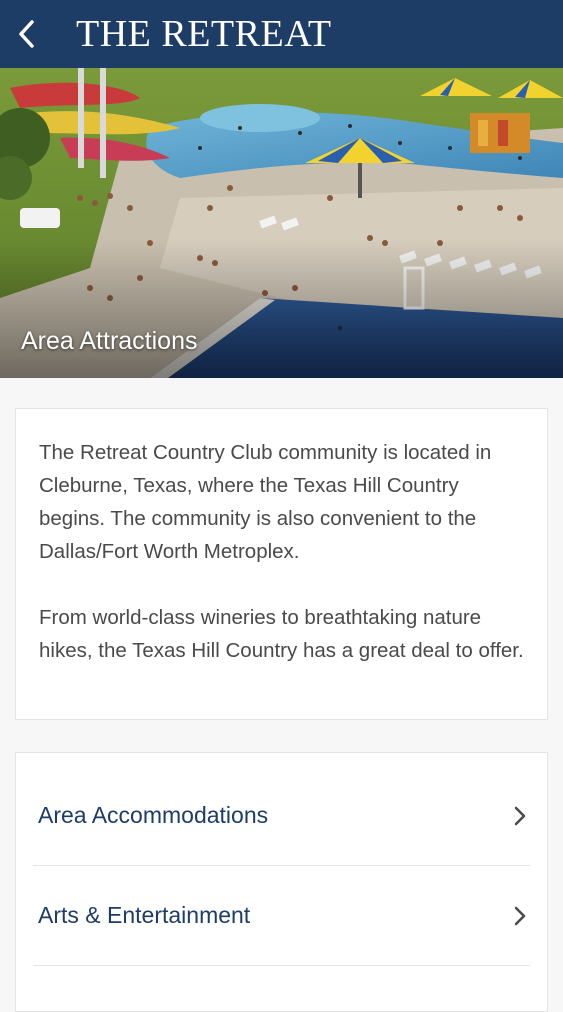 This screenshot has height=1012, width=563. I want to click on top-navigation-bar: THE RETREAT, so click(281, 34).